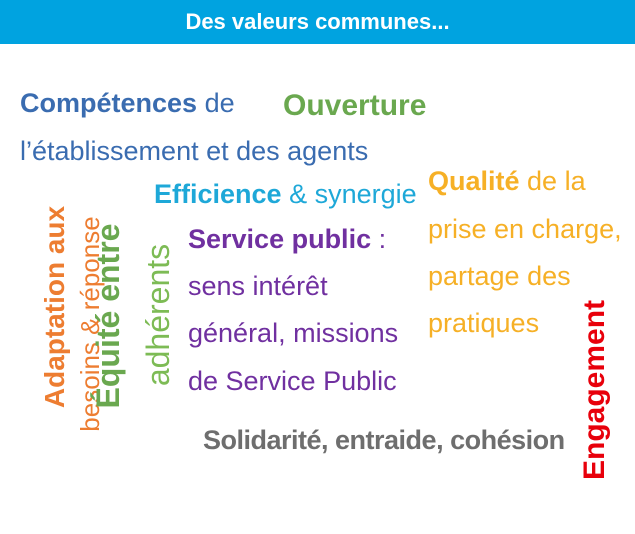 This screenshot has height=534, width=635. I want to click on word-competences-bold: Compétences, so click(109, 103).